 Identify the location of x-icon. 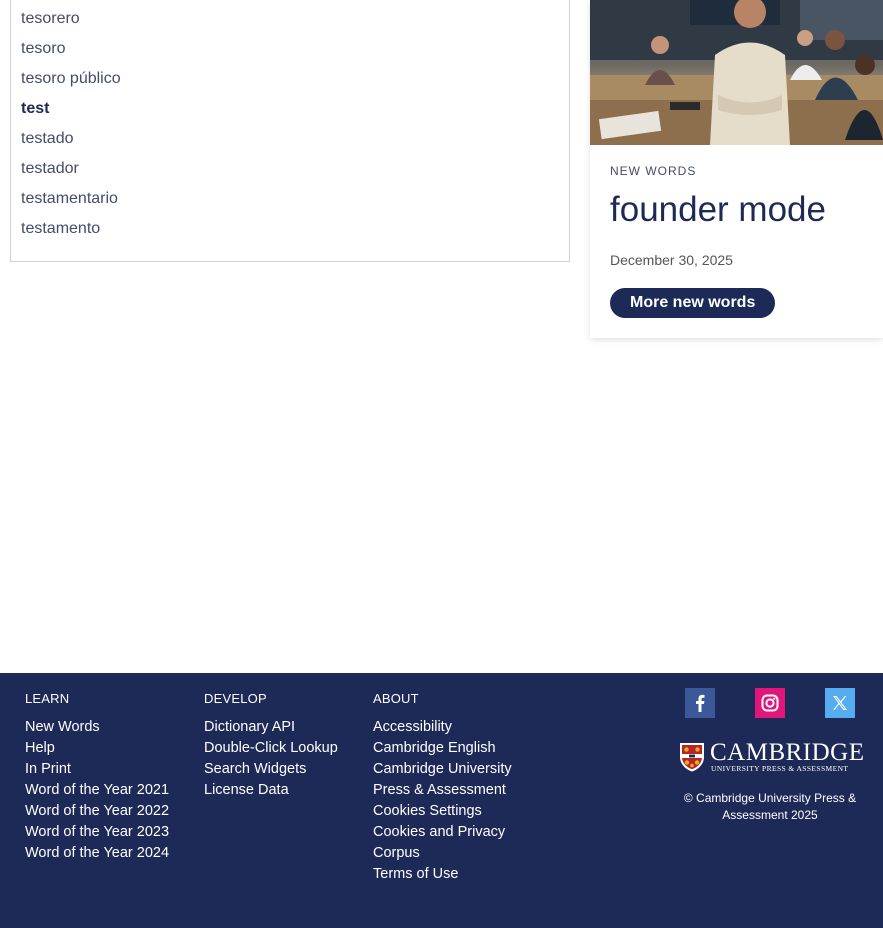
(840, 703).